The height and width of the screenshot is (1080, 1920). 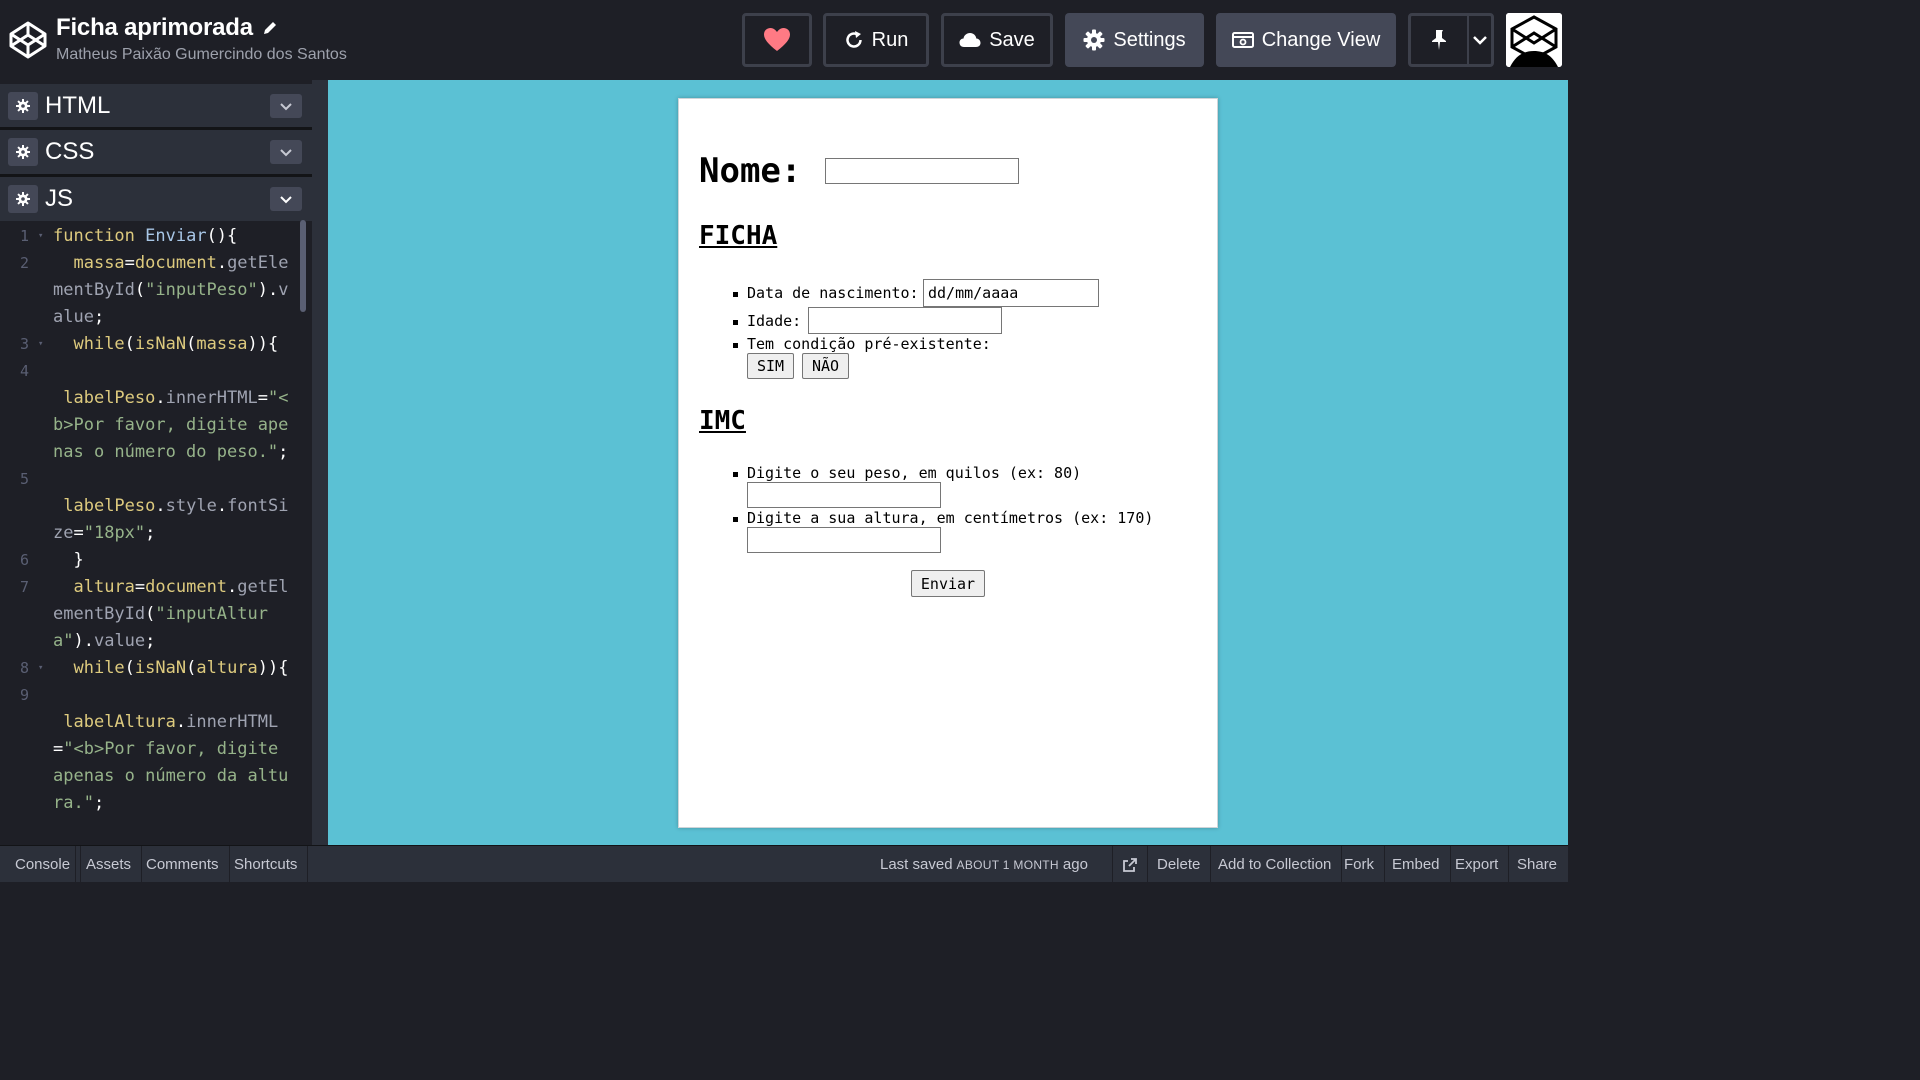 What do you see at coordinates (1242, 40) in the screenshot?
I see `layout-icon` at bounding box center [1242, 40].